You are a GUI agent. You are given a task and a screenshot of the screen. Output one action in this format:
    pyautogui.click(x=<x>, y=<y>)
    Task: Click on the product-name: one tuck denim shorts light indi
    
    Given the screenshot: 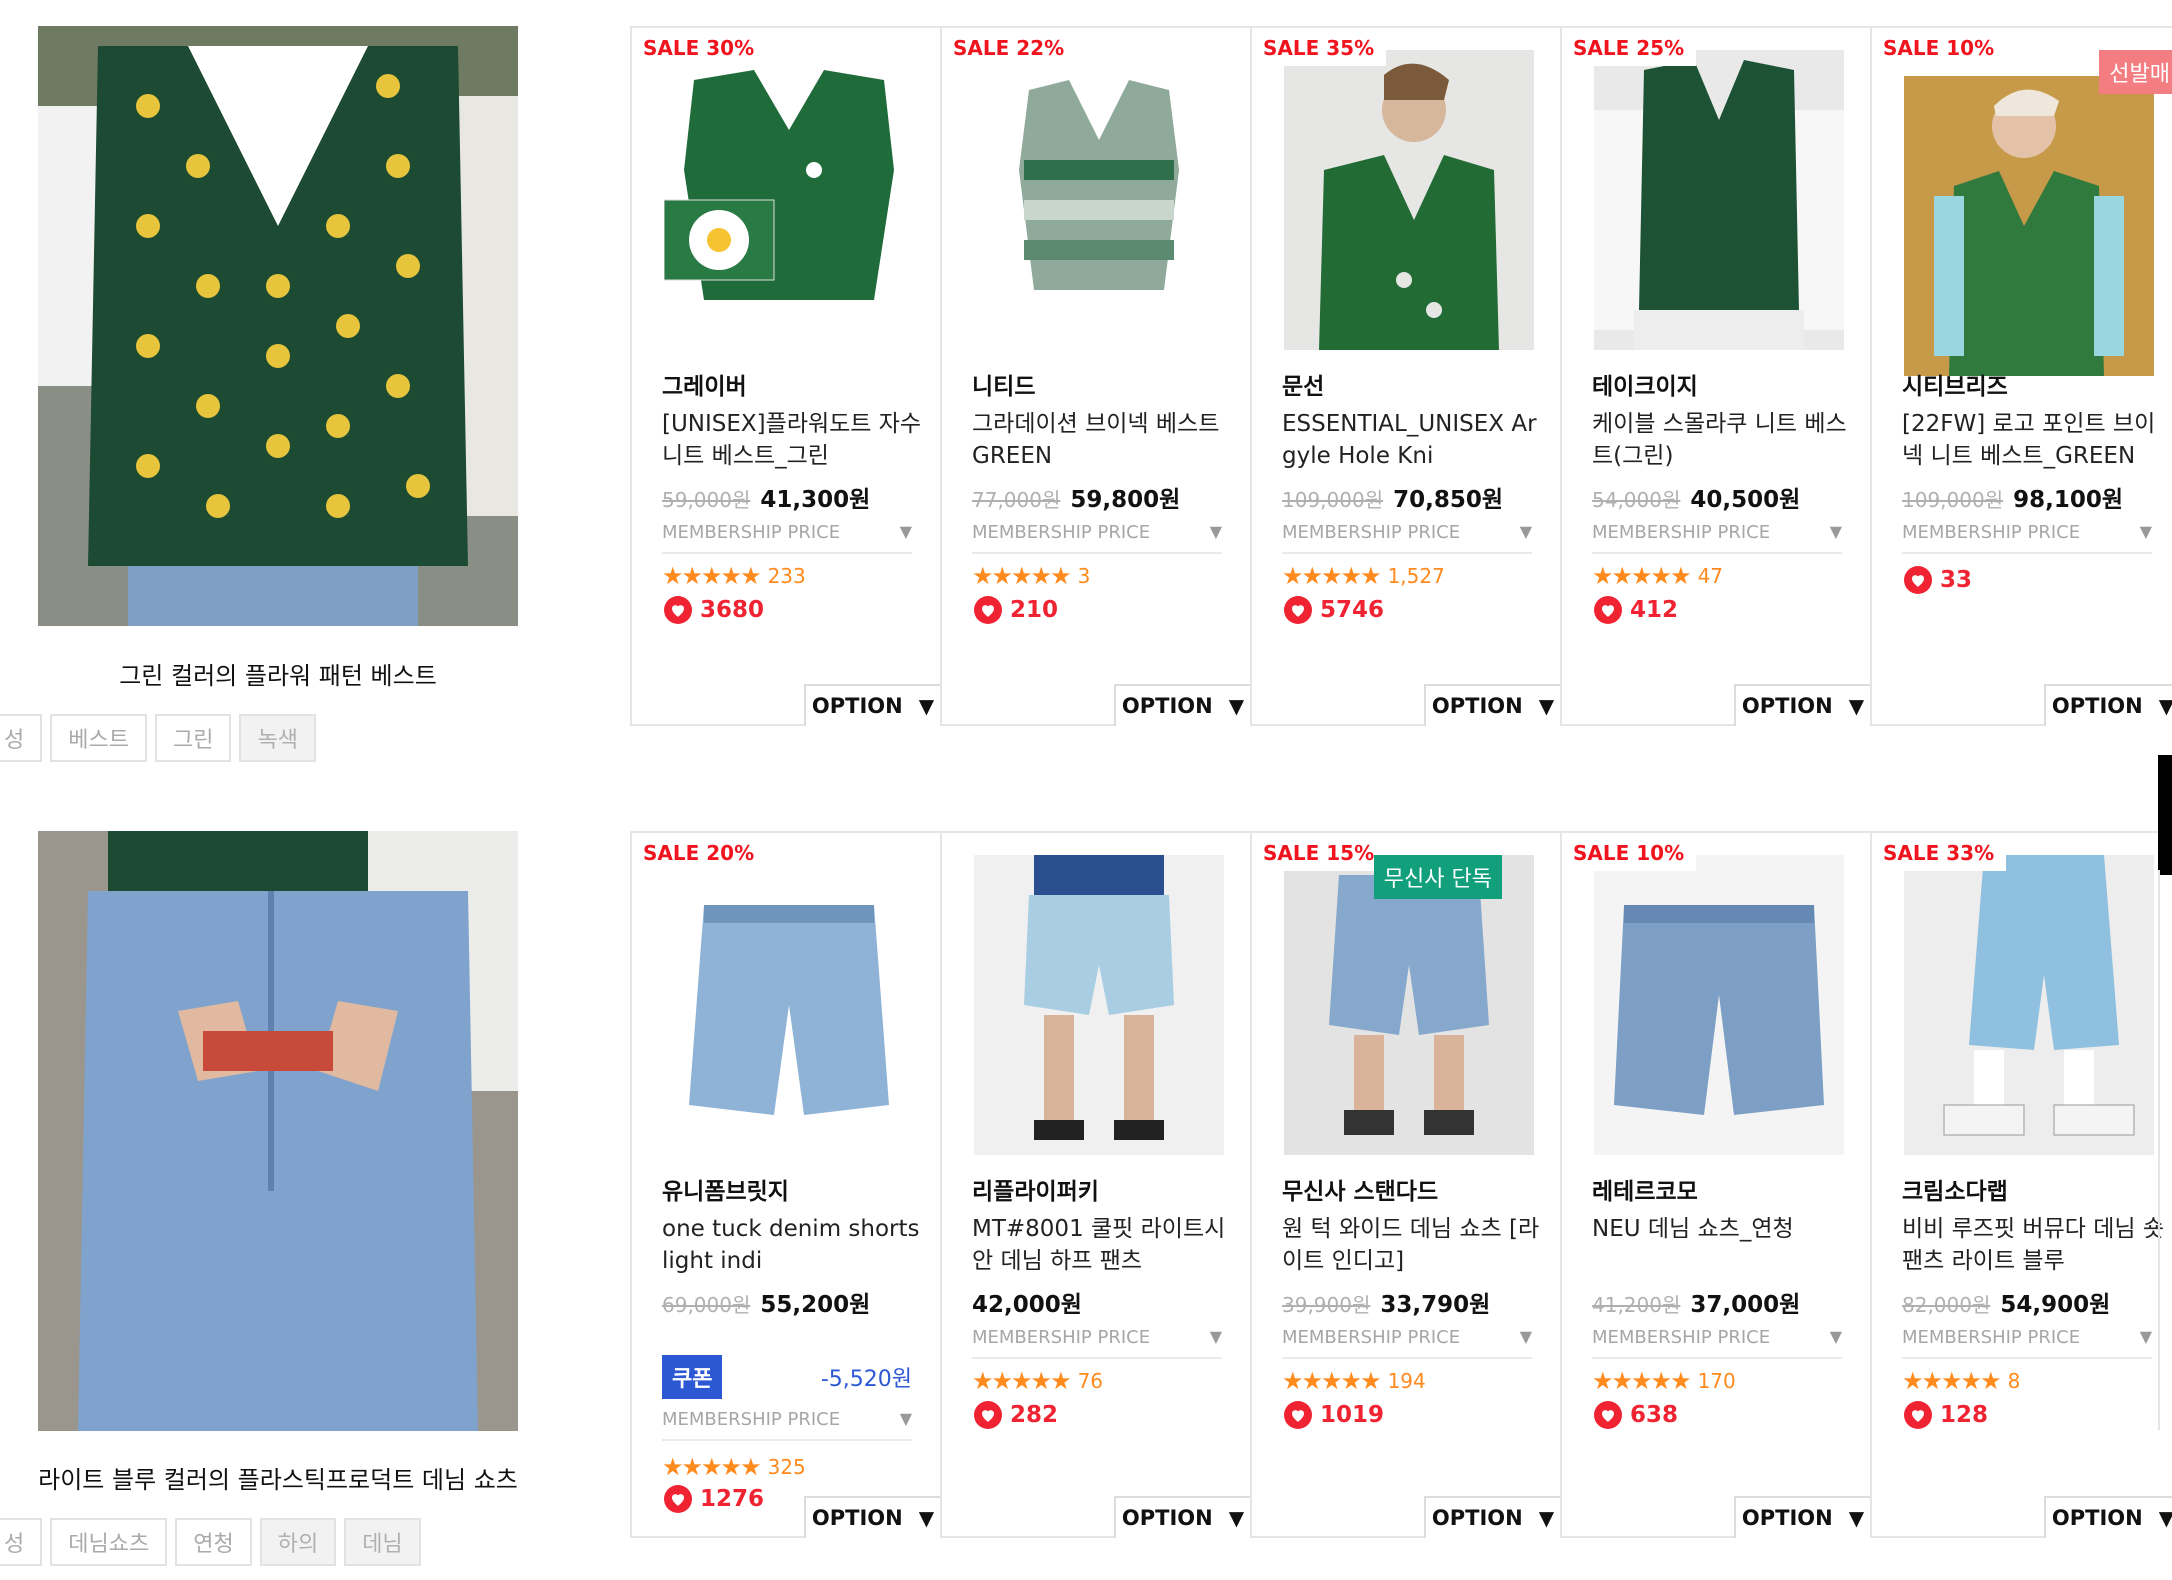 What is the action you would take?
    pyautogui.click(x=793, y=1245)
    